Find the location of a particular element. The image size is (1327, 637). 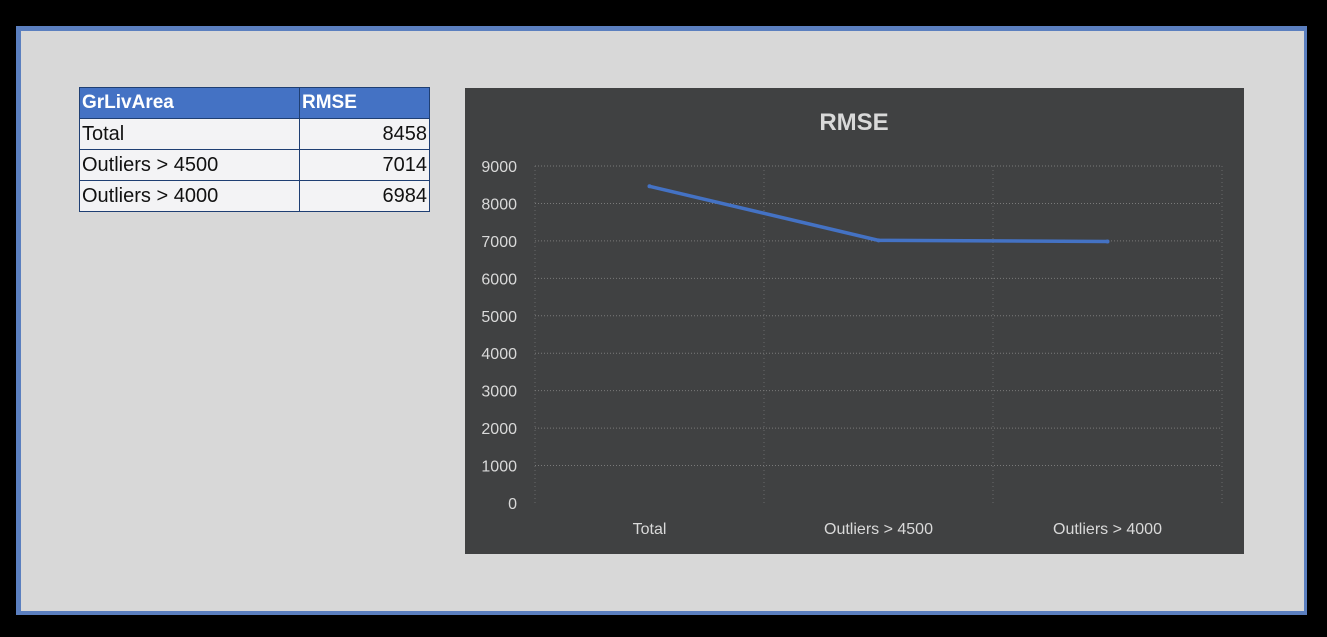

y-tick-label: 2000 is located at coordinates (499, 429).